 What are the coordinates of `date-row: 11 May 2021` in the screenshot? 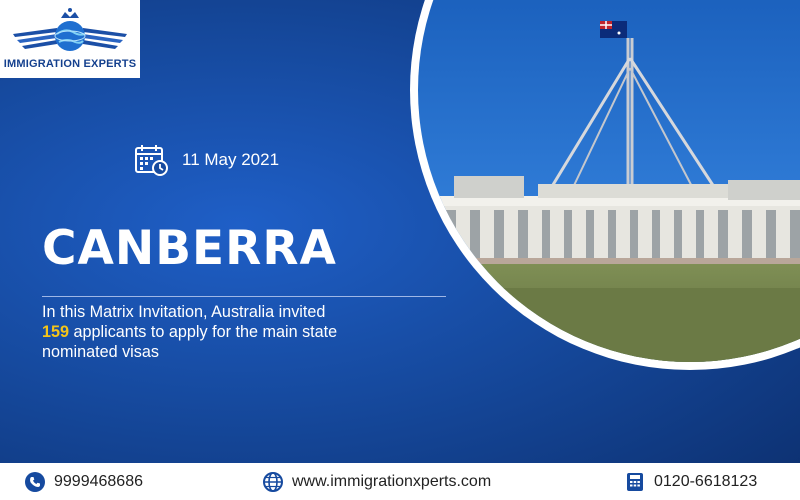 It's located at (206, 160).